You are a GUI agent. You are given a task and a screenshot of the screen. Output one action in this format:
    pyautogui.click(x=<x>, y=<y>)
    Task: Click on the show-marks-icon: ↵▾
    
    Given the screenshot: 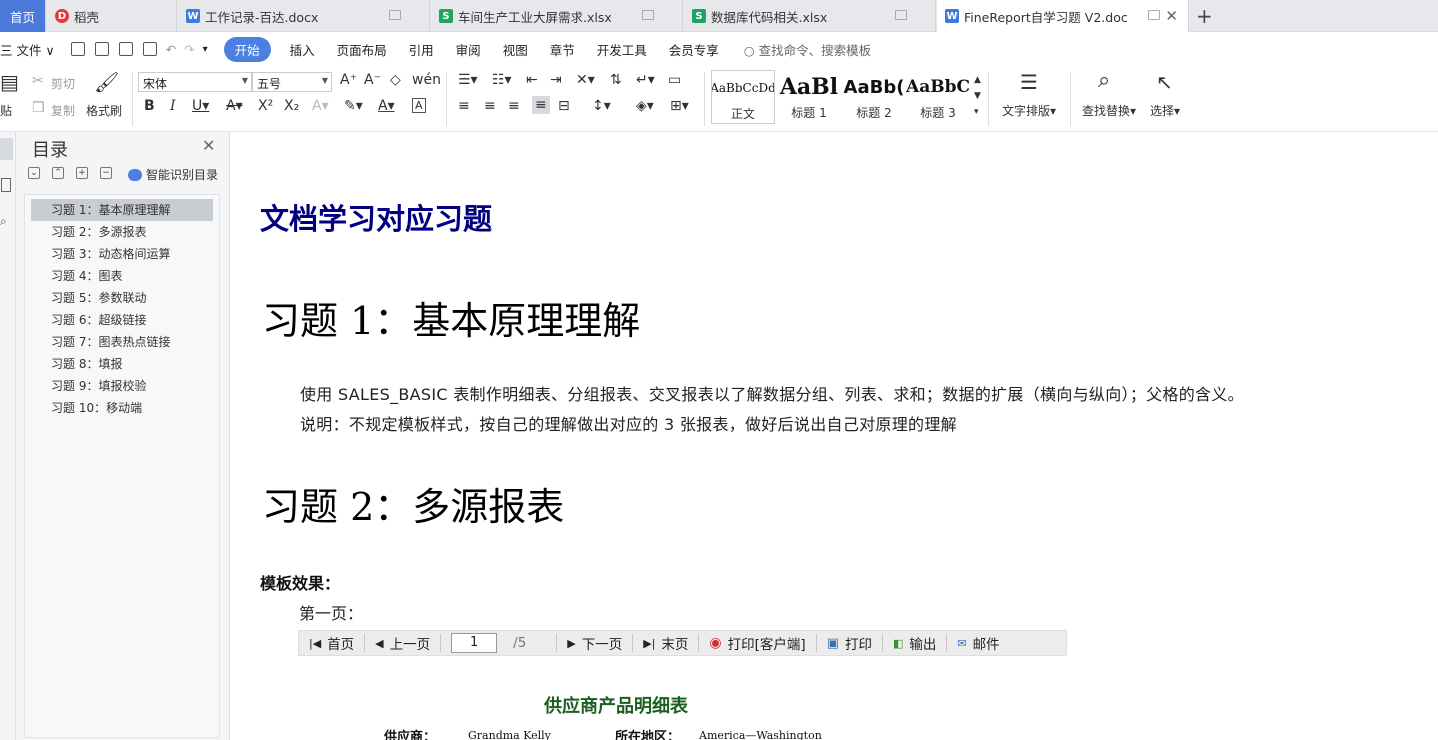 What is the action you would take?
    pyautogui.click(x=645, y=80)
    